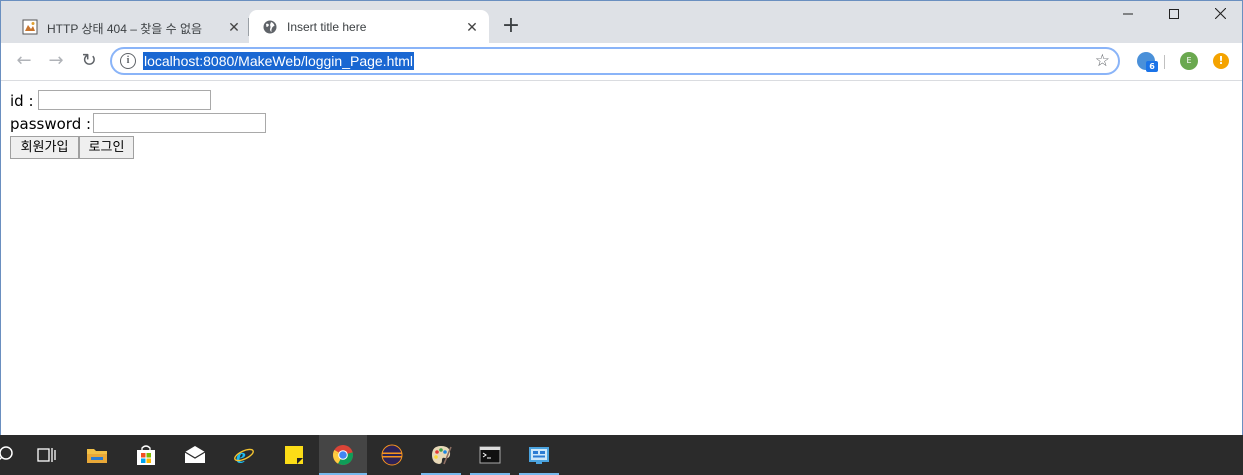 Image resolution: width=1243 pixels, height=475 pixels. I want to click on folder-icon, so click(97, 456).